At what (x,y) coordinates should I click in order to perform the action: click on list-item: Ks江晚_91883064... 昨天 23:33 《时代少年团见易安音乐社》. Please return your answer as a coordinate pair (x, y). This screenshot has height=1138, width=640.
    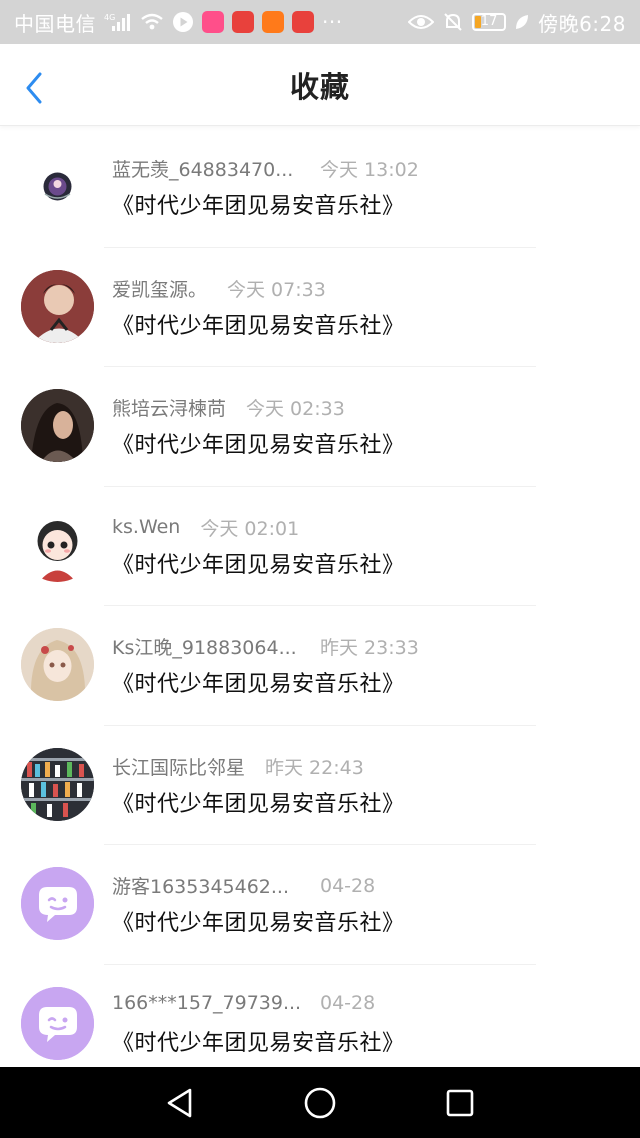
    Looking at the image, I should click on (320, 666).